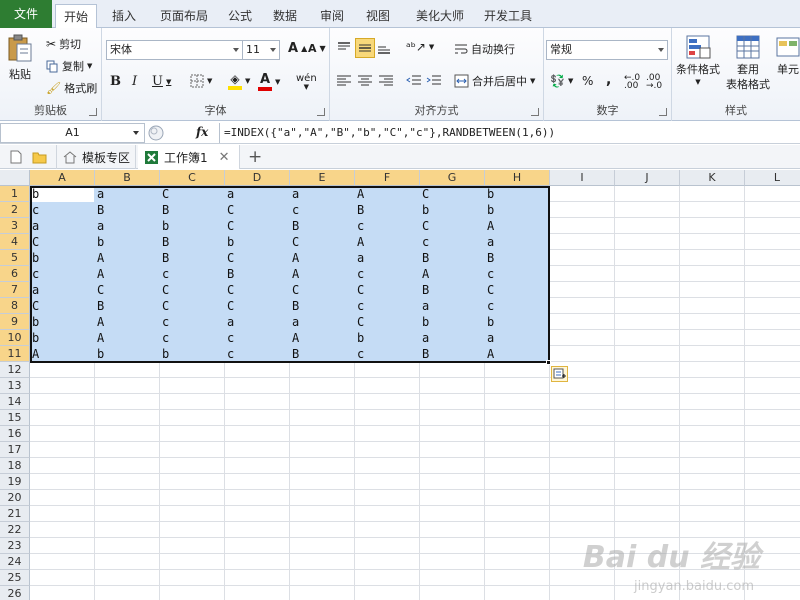  Describe the element at coordinates (15, 178) in the screenshot. I see `select-all-corner` at that location.